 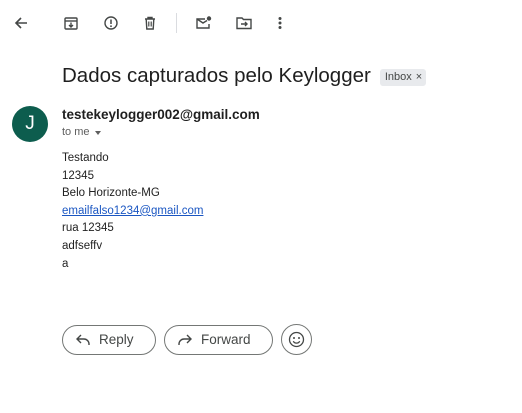 I want to click on mark-unread-icon, so click(x=204, y=23).